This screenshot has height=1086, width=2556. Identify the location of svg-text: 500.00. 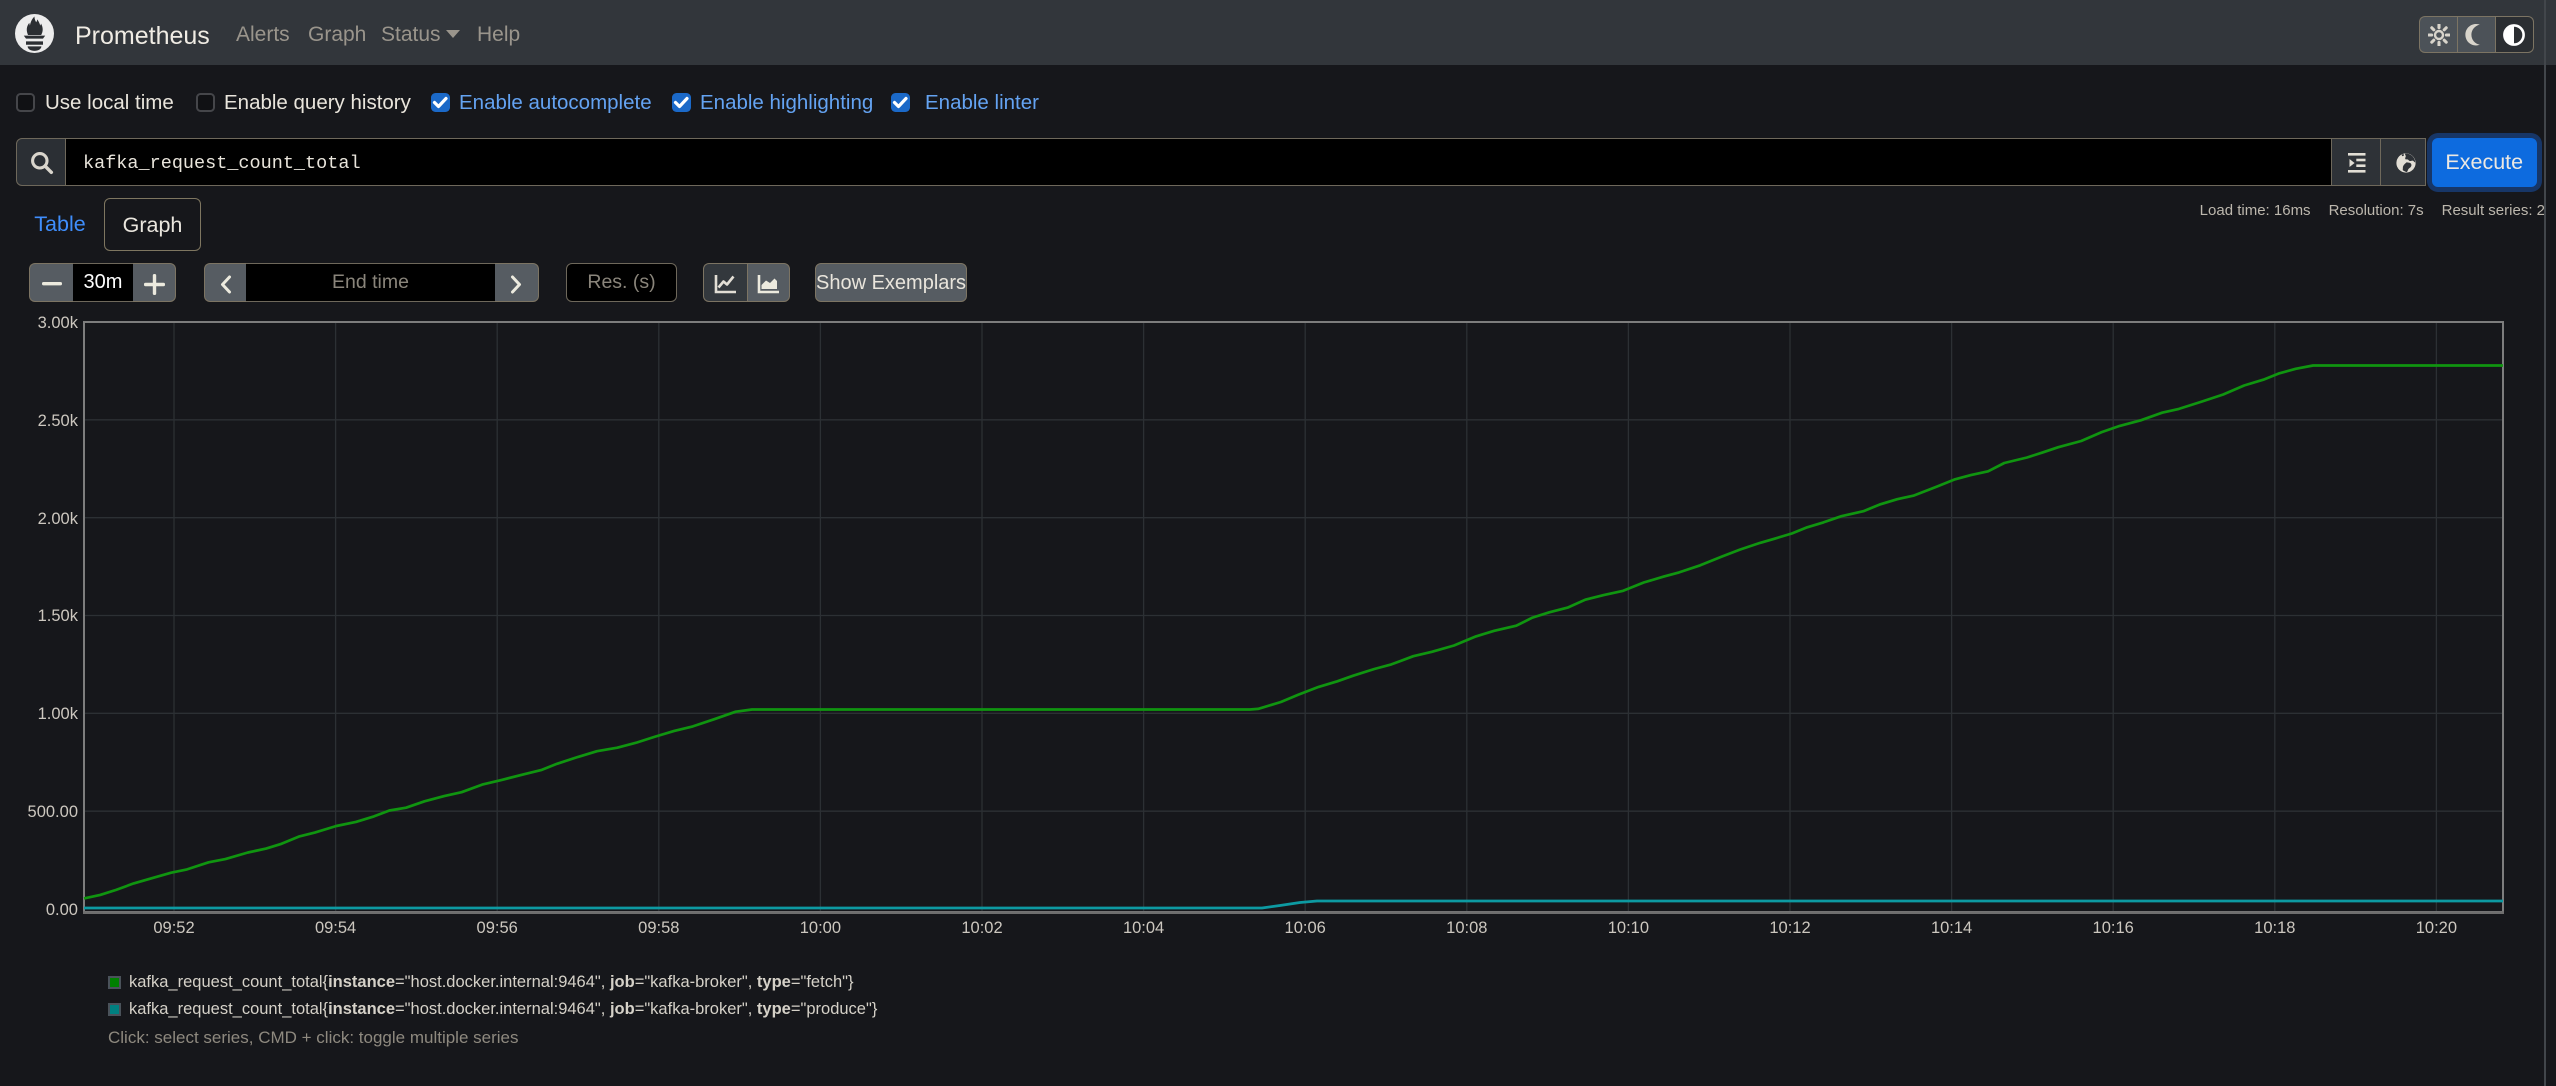
(53, 812).